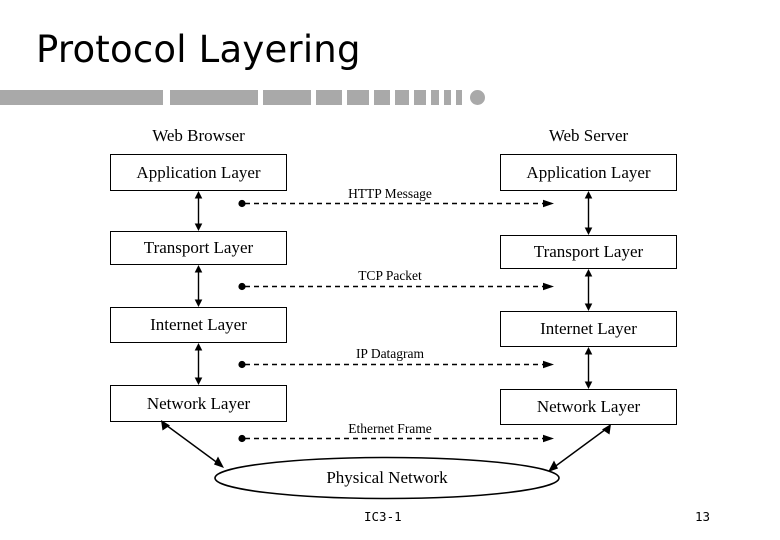  Describe the element at coordinates (198, 286) in the screenshot. I see `left-connector-transport-internet` at that location.